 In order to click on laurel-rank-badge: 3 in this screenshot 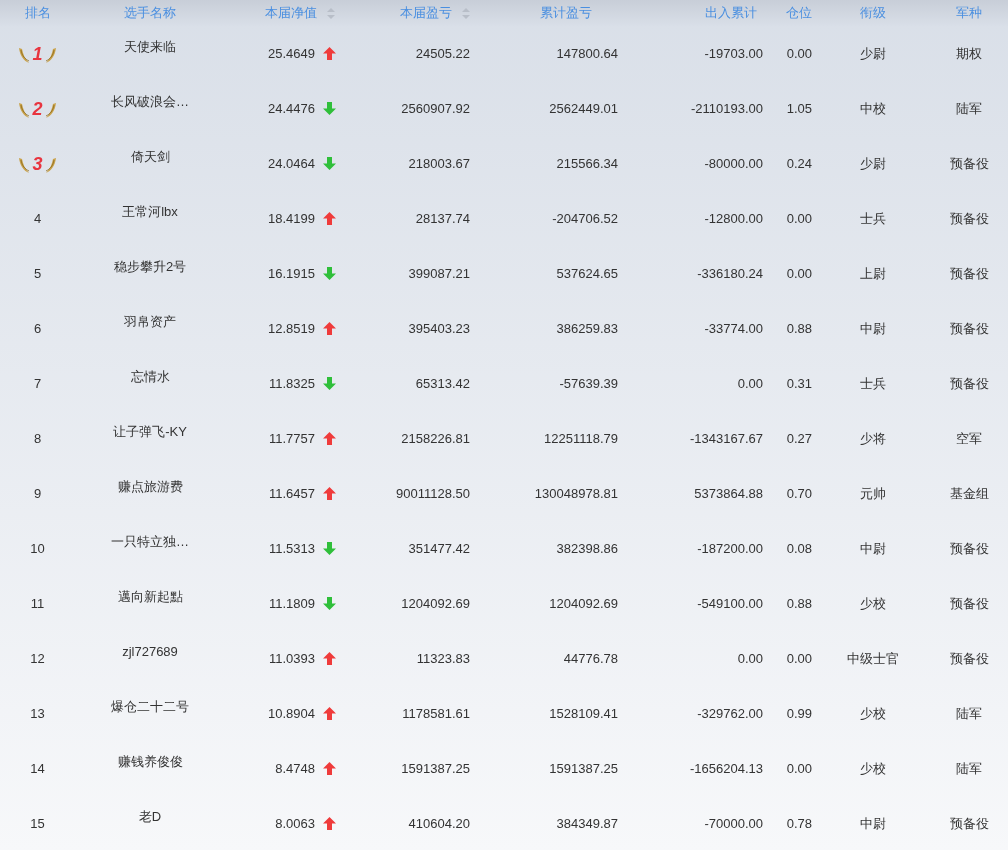, I will do `click(37, 163)`.